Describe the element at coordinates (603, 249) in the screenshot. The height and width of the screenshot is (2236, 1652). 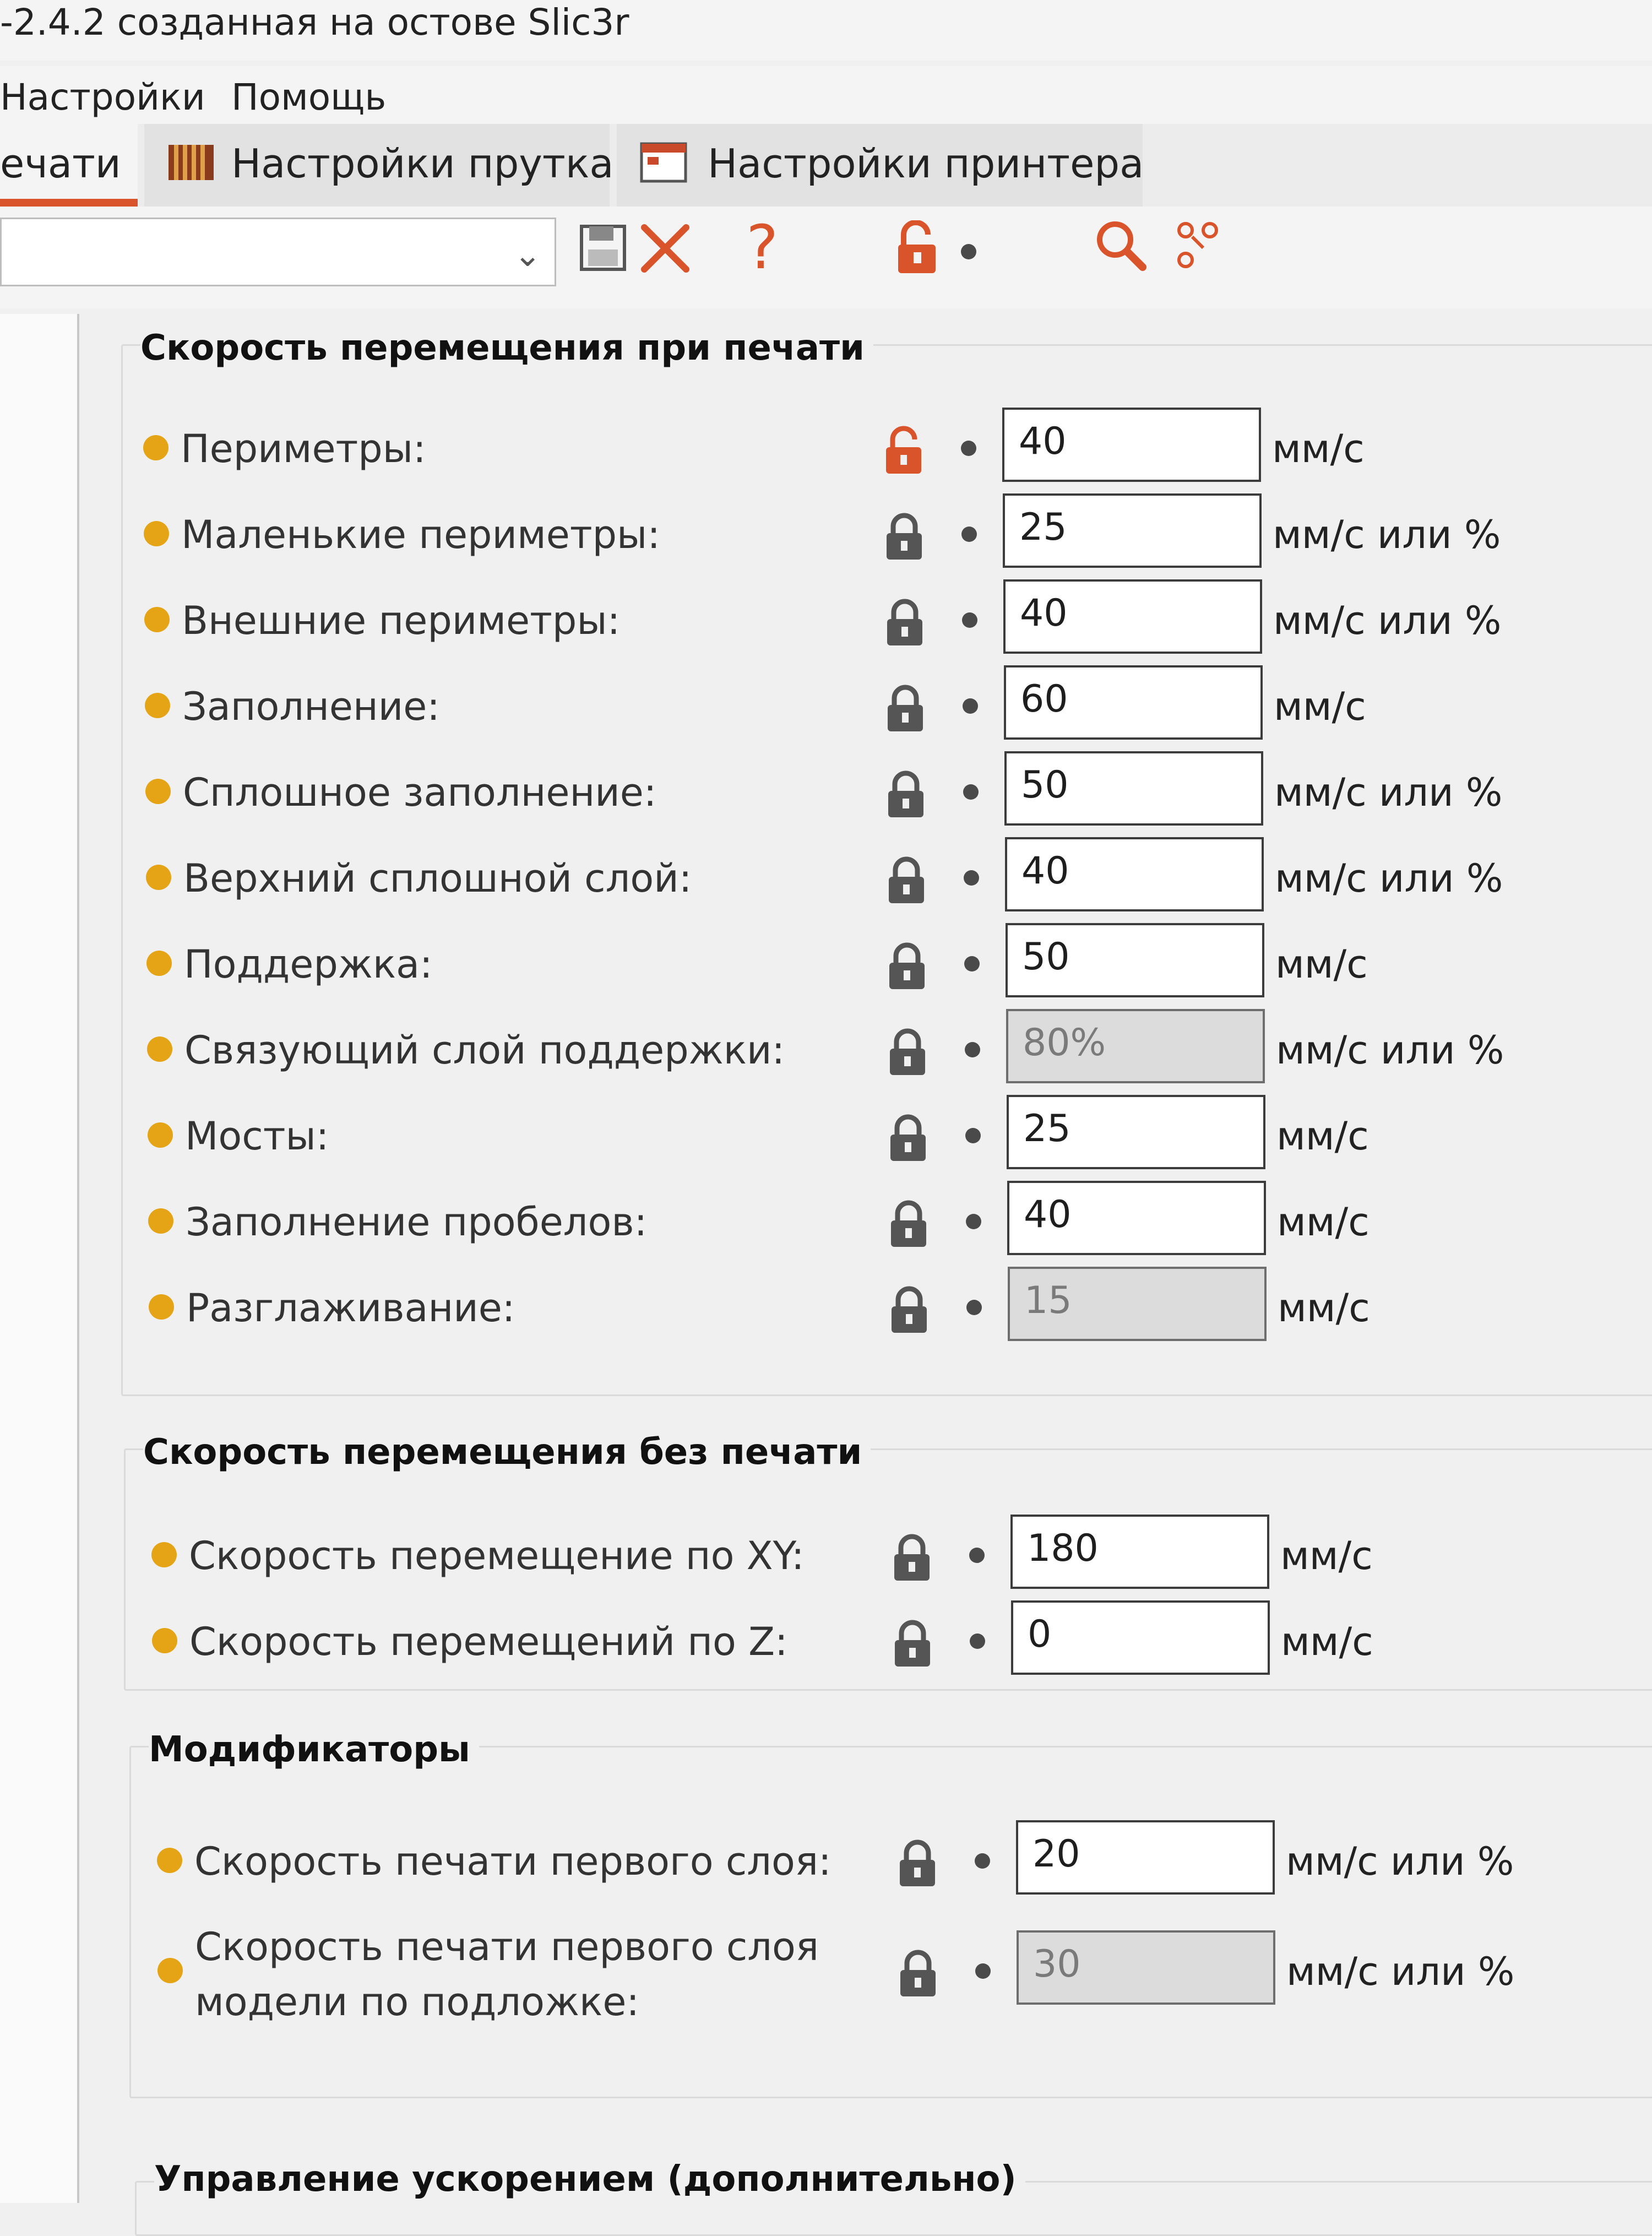
I see `save-icon` at that location.